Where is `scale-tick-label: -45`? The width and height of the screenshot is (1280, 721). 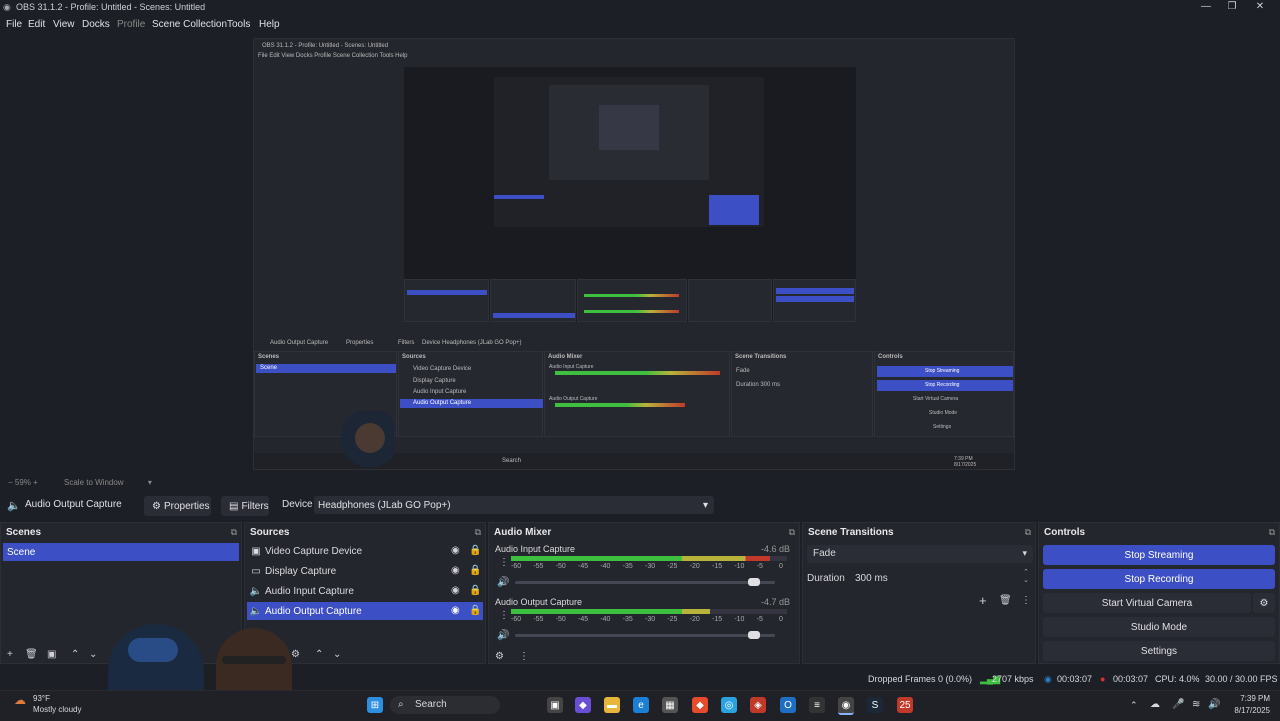
scale-tick-label: -45 is located at coordinates (583, 566).